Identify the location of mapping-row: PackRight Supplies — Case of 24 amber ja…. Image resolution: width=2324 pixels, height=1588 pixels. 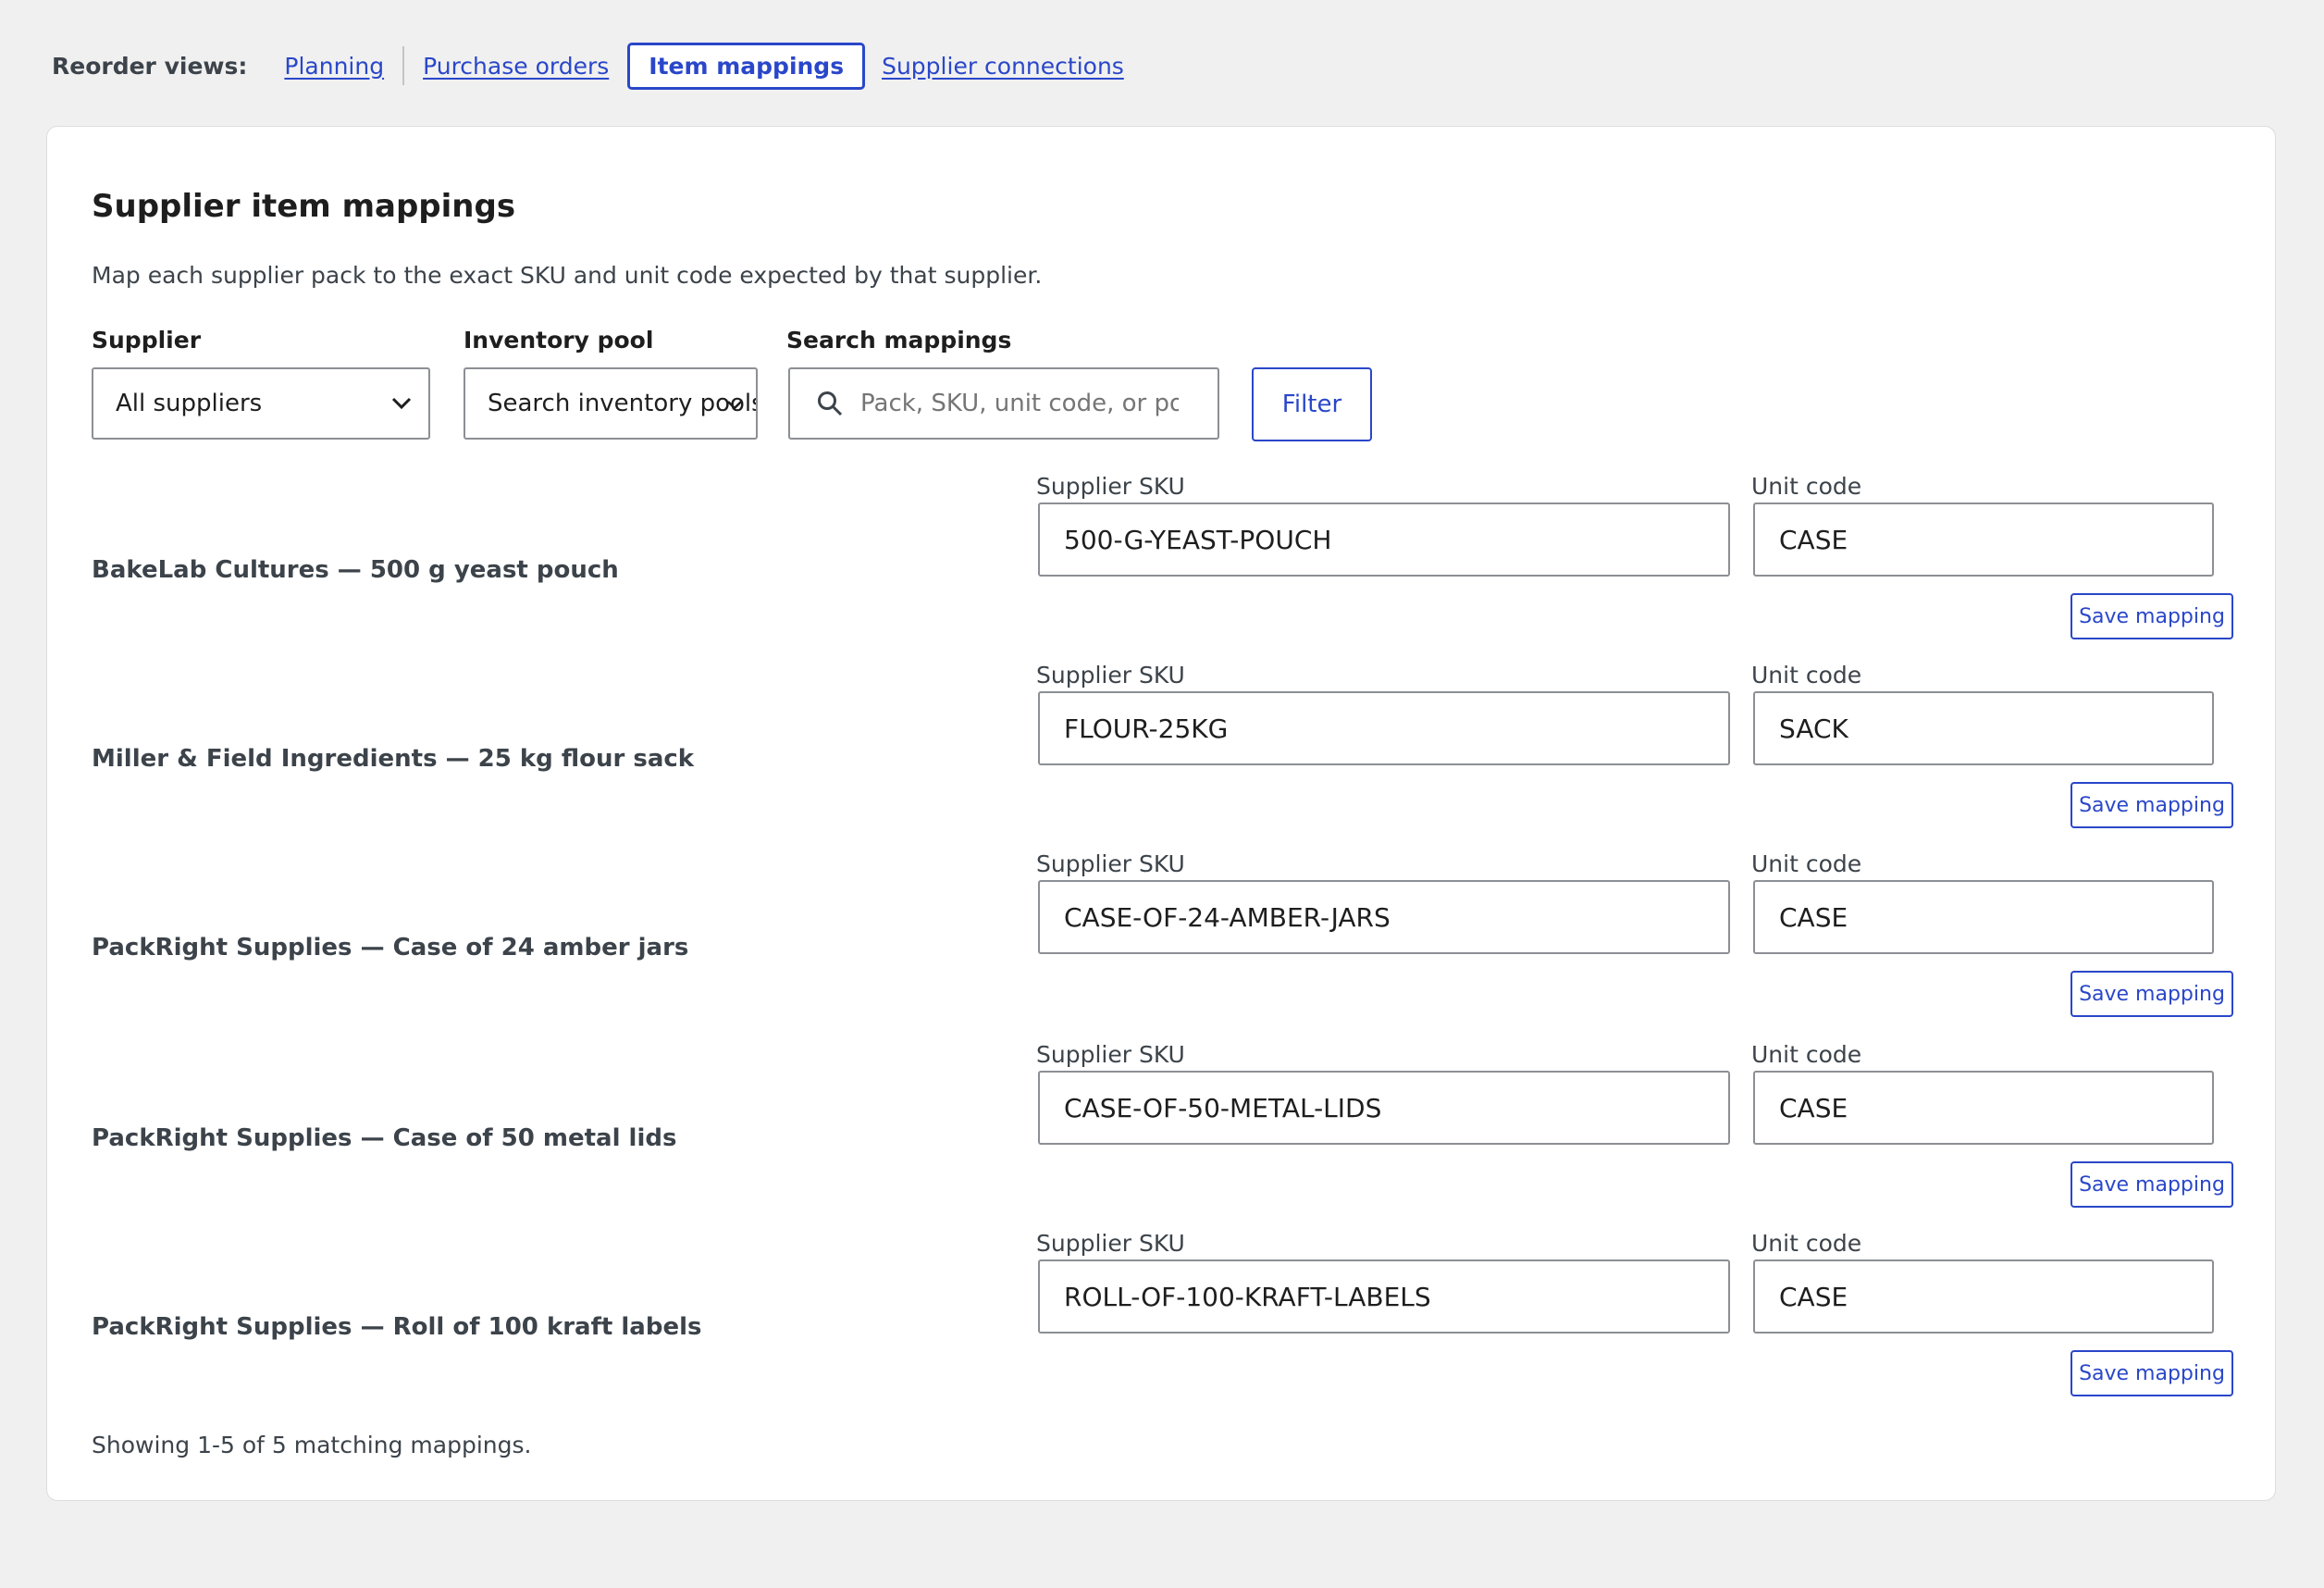
(1162, 945).